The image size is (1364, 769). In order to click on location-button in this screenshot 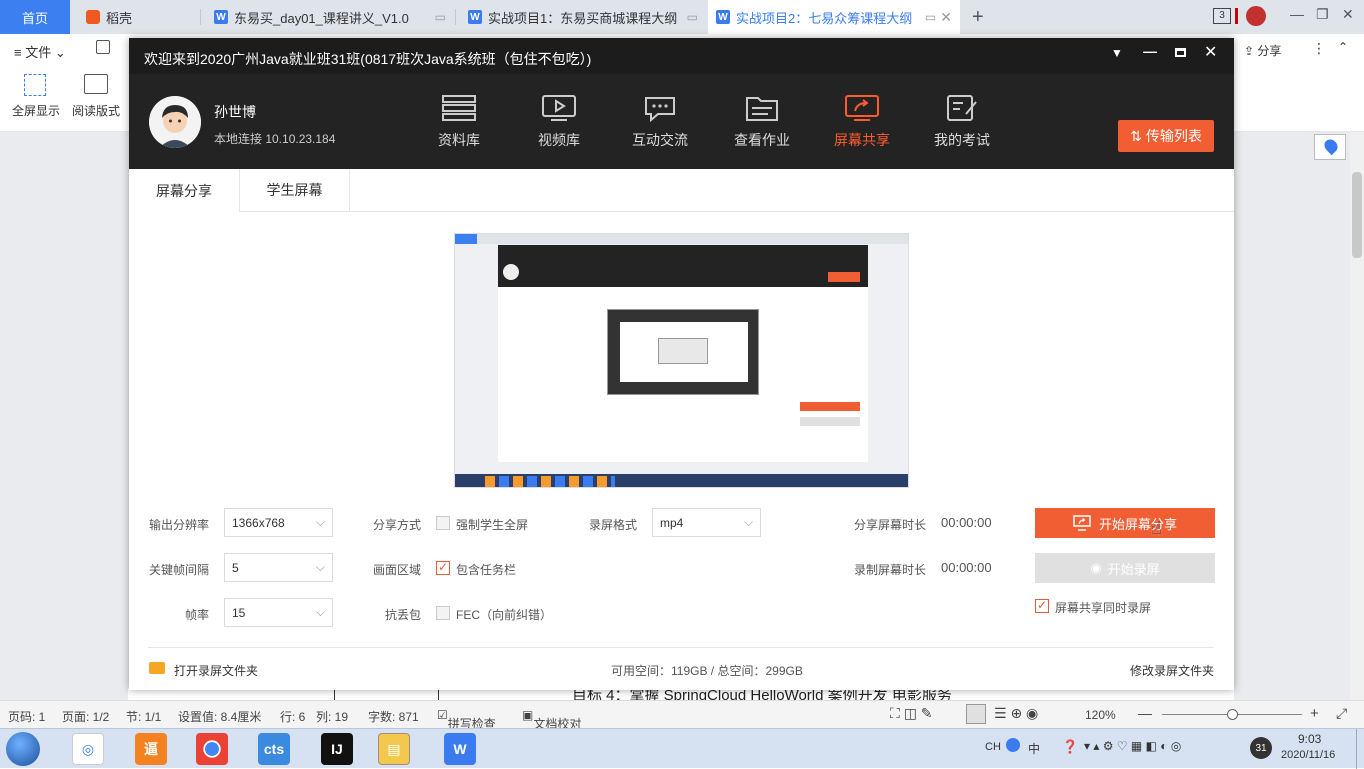, I will do `click(1330, 147)`.